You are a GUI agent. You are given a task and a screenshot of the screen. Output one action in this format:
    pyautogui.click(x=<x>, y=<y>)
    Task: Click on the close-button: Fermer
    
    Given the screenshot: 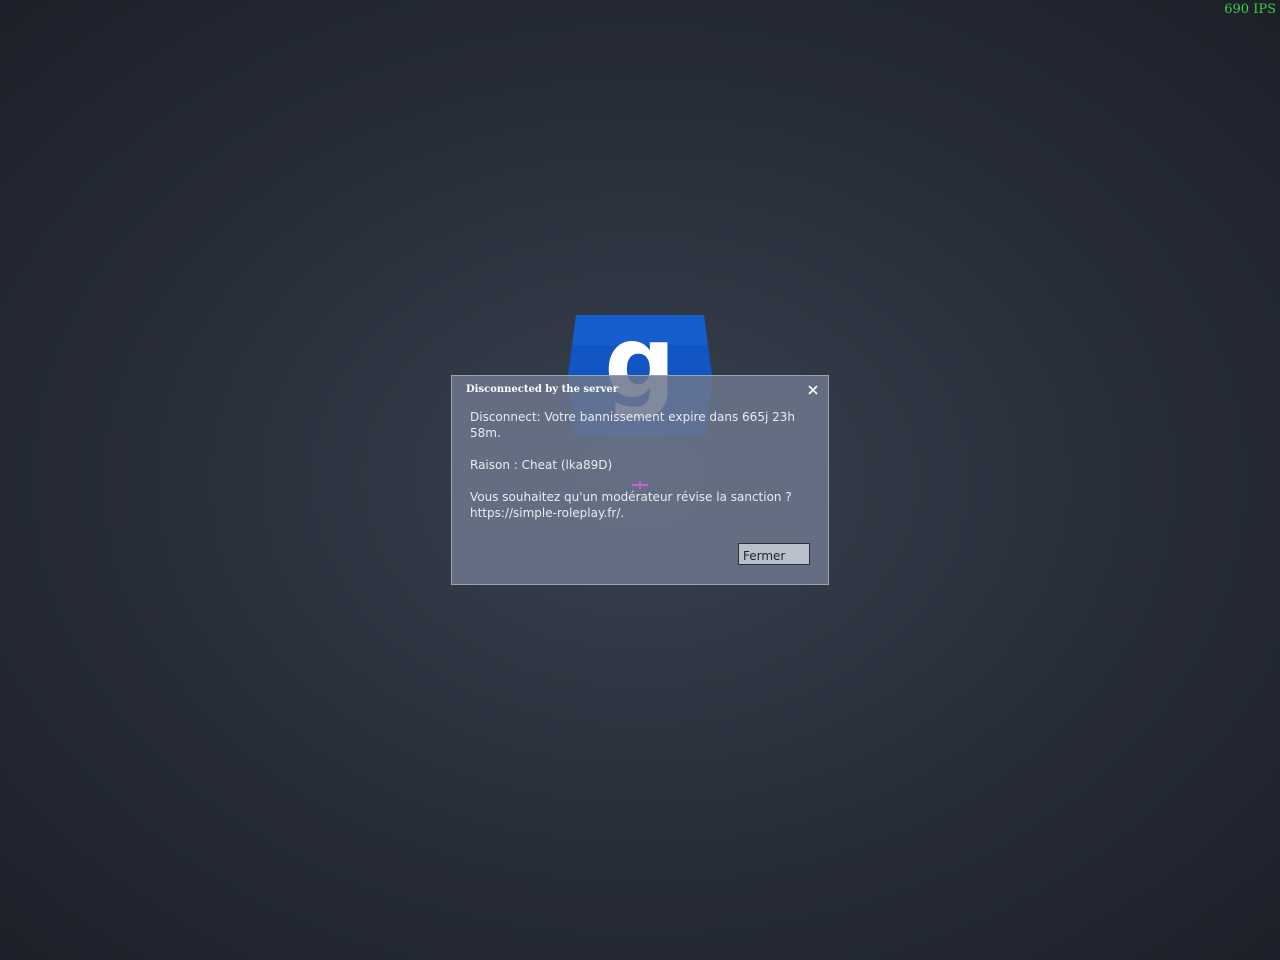 What is the action you would take?
    pyautogui.click(x=774, y=554)
    